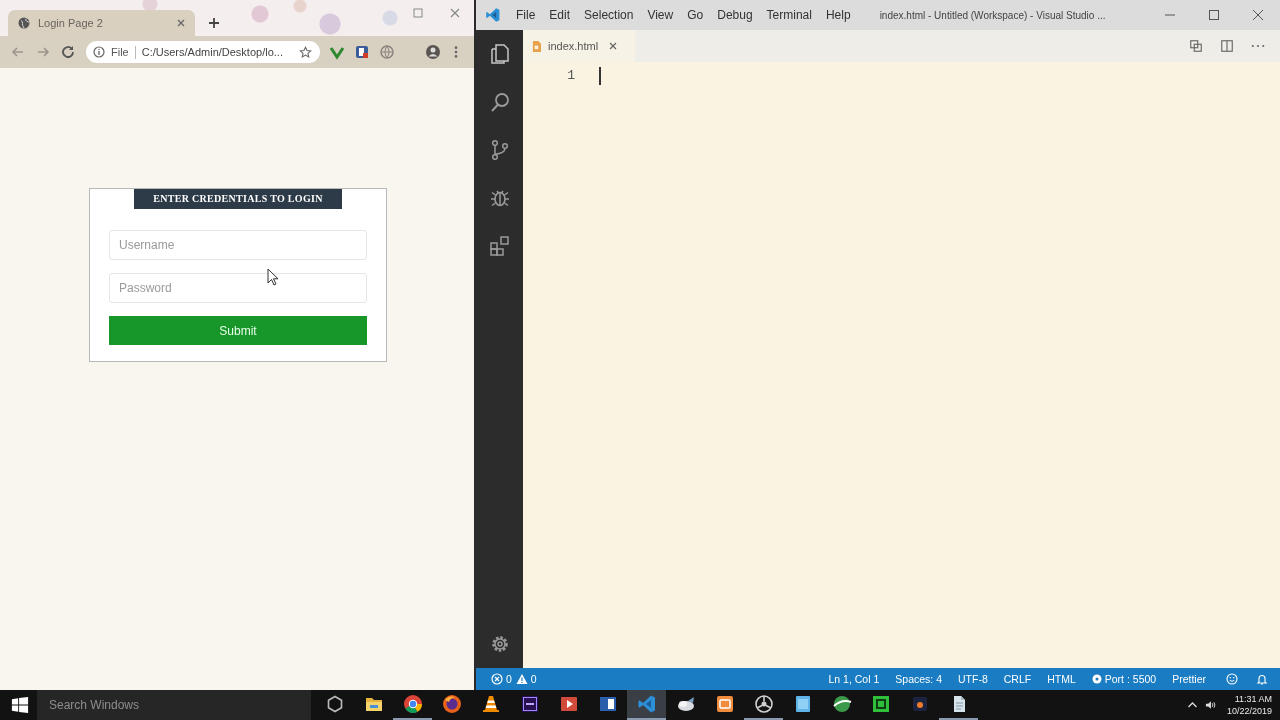  Describe the element at coordinates (560, 15) in the screenshot. I see `menu-item: Edit` at that location.